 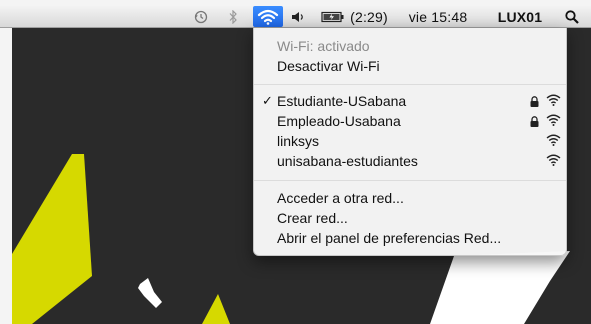 I want to click on network-item: unisabana-estudiantes, so click(x=410, y=161).